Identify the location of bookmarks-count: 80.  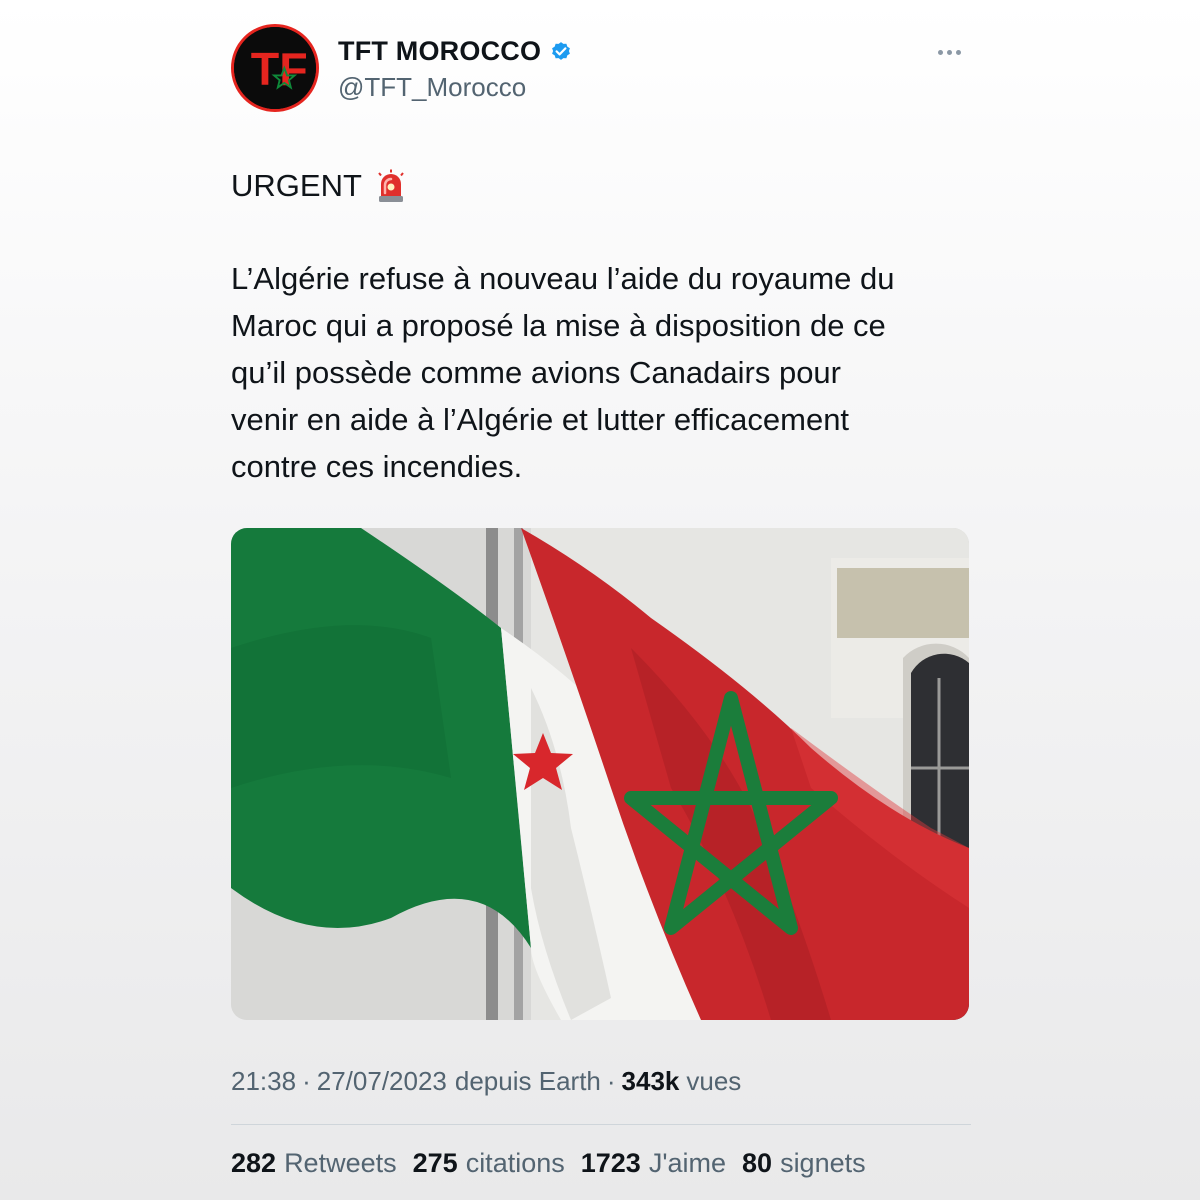
(757, 1163).